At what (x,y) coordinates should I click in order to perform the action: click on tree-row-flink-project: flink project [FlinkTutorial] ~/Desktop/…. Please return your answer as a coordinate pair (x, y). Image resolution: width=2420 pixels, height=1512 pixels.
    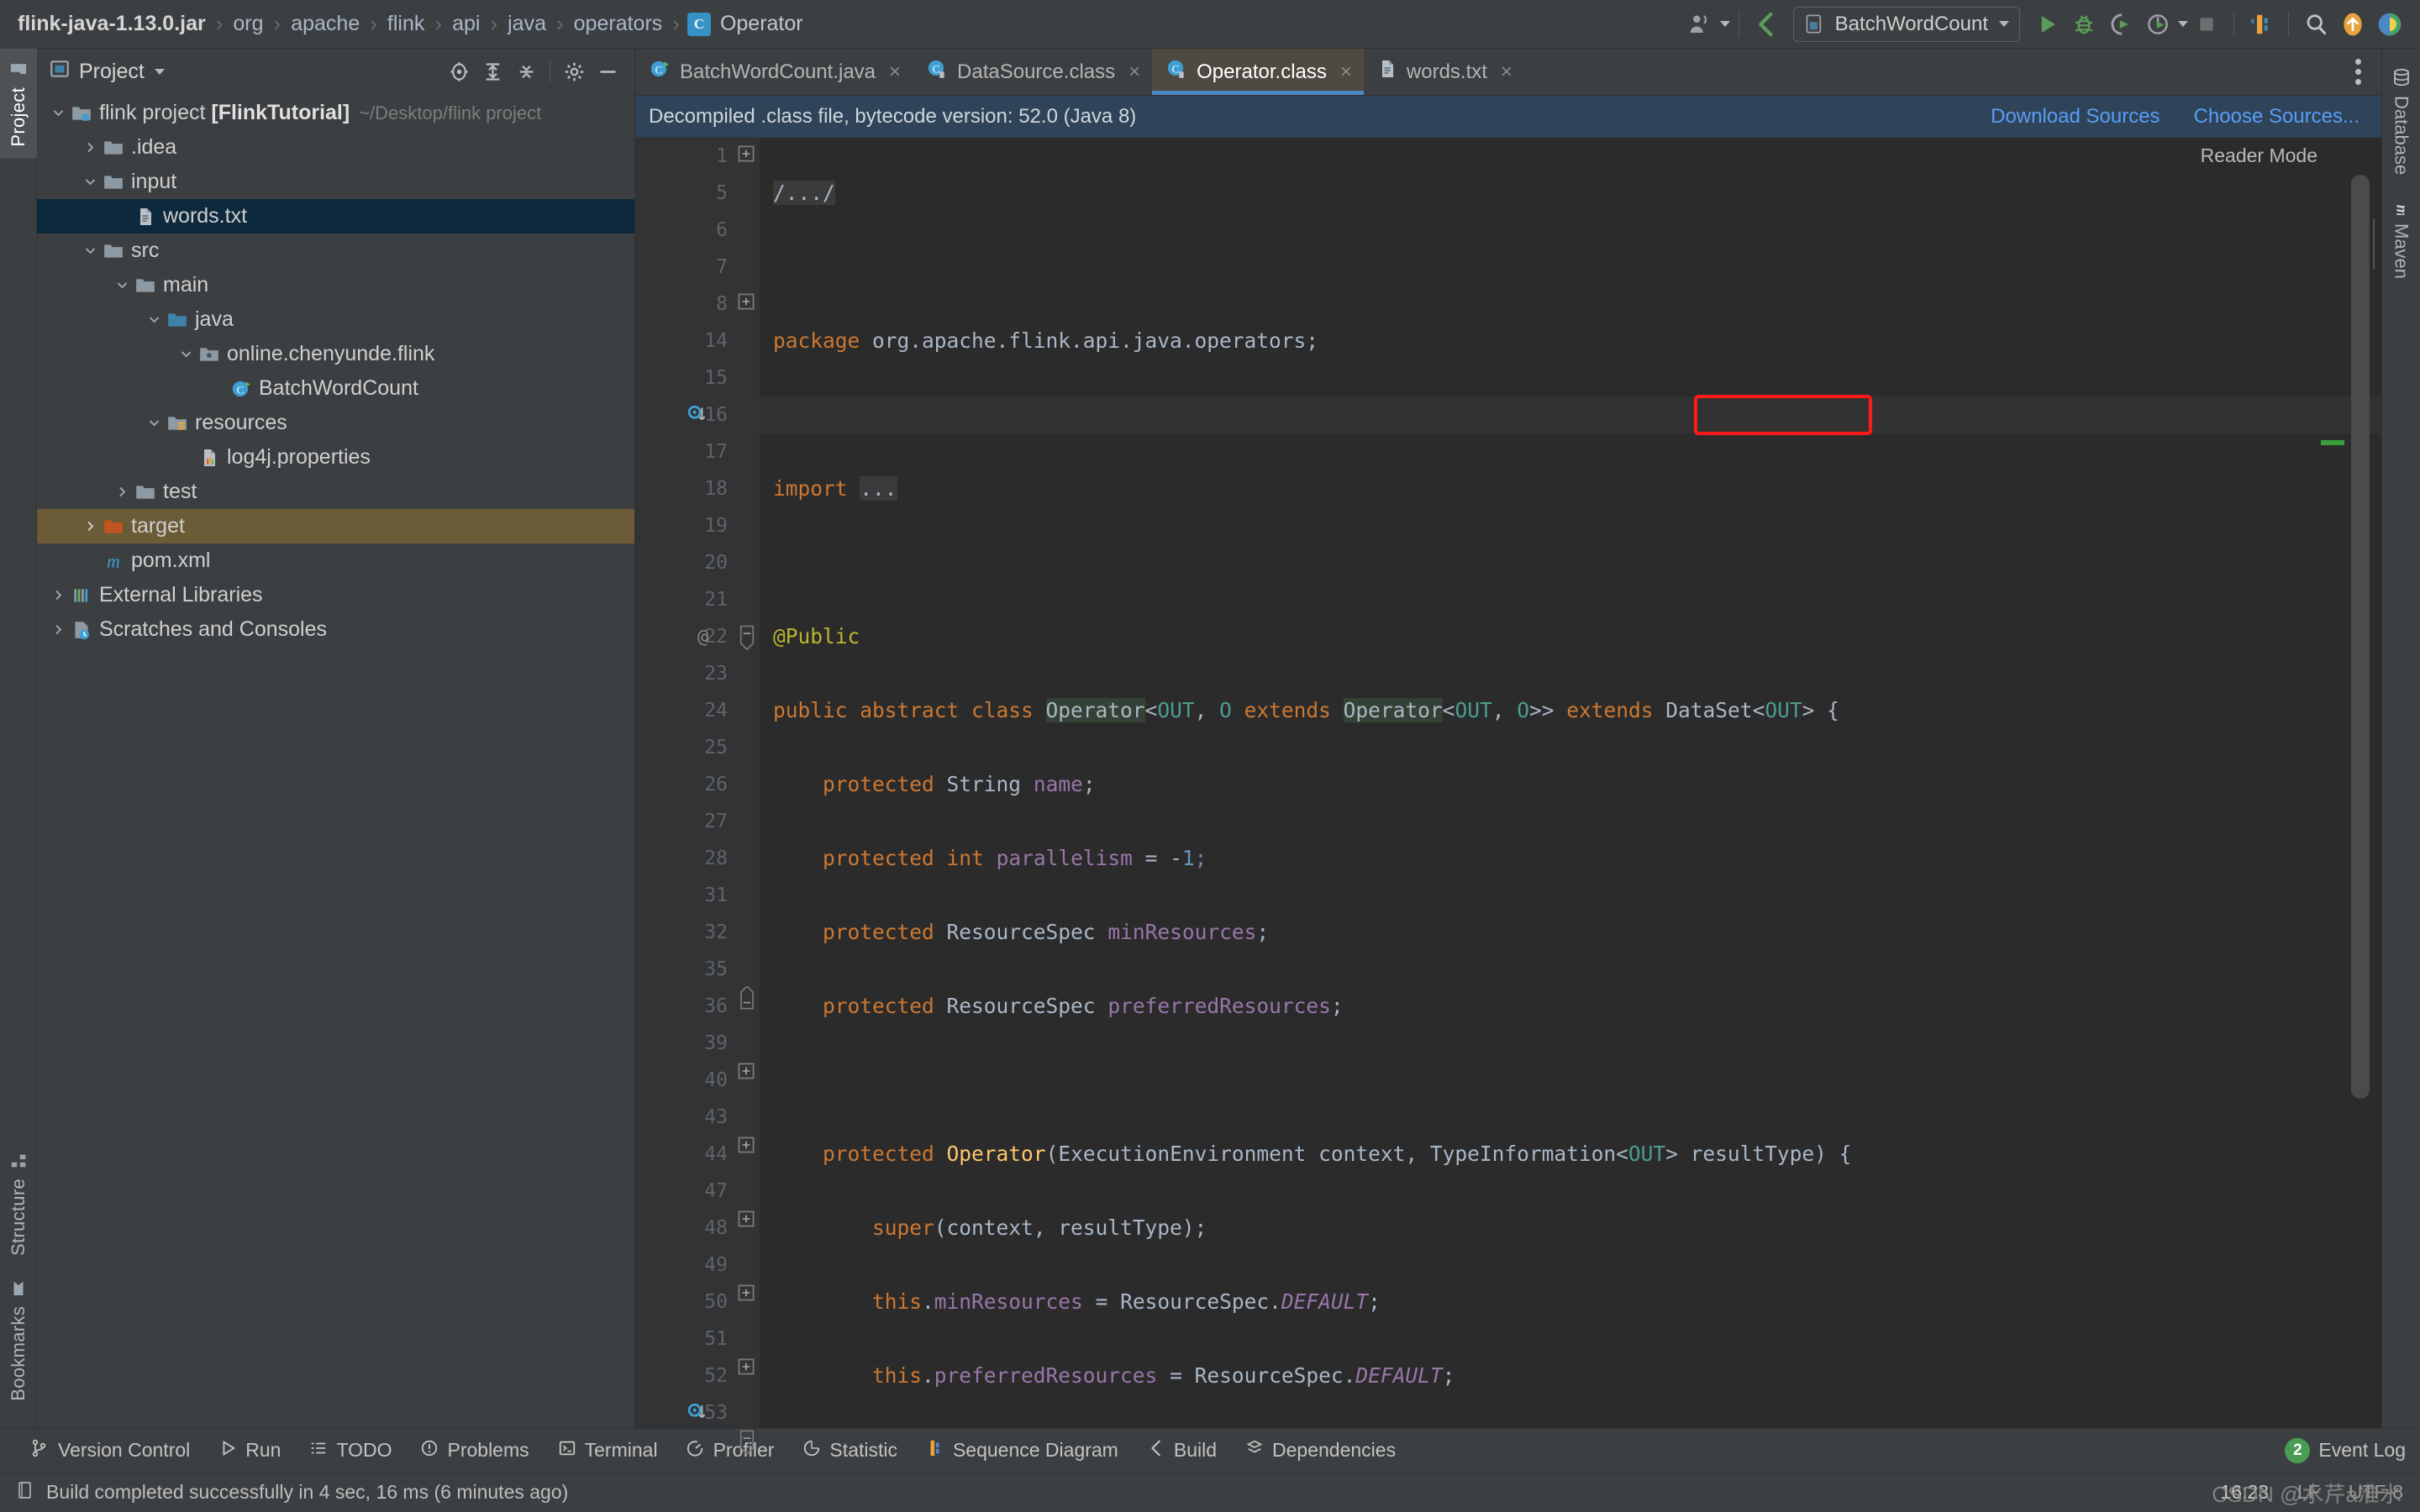
    Looking at the image, I should click on (336, 113).